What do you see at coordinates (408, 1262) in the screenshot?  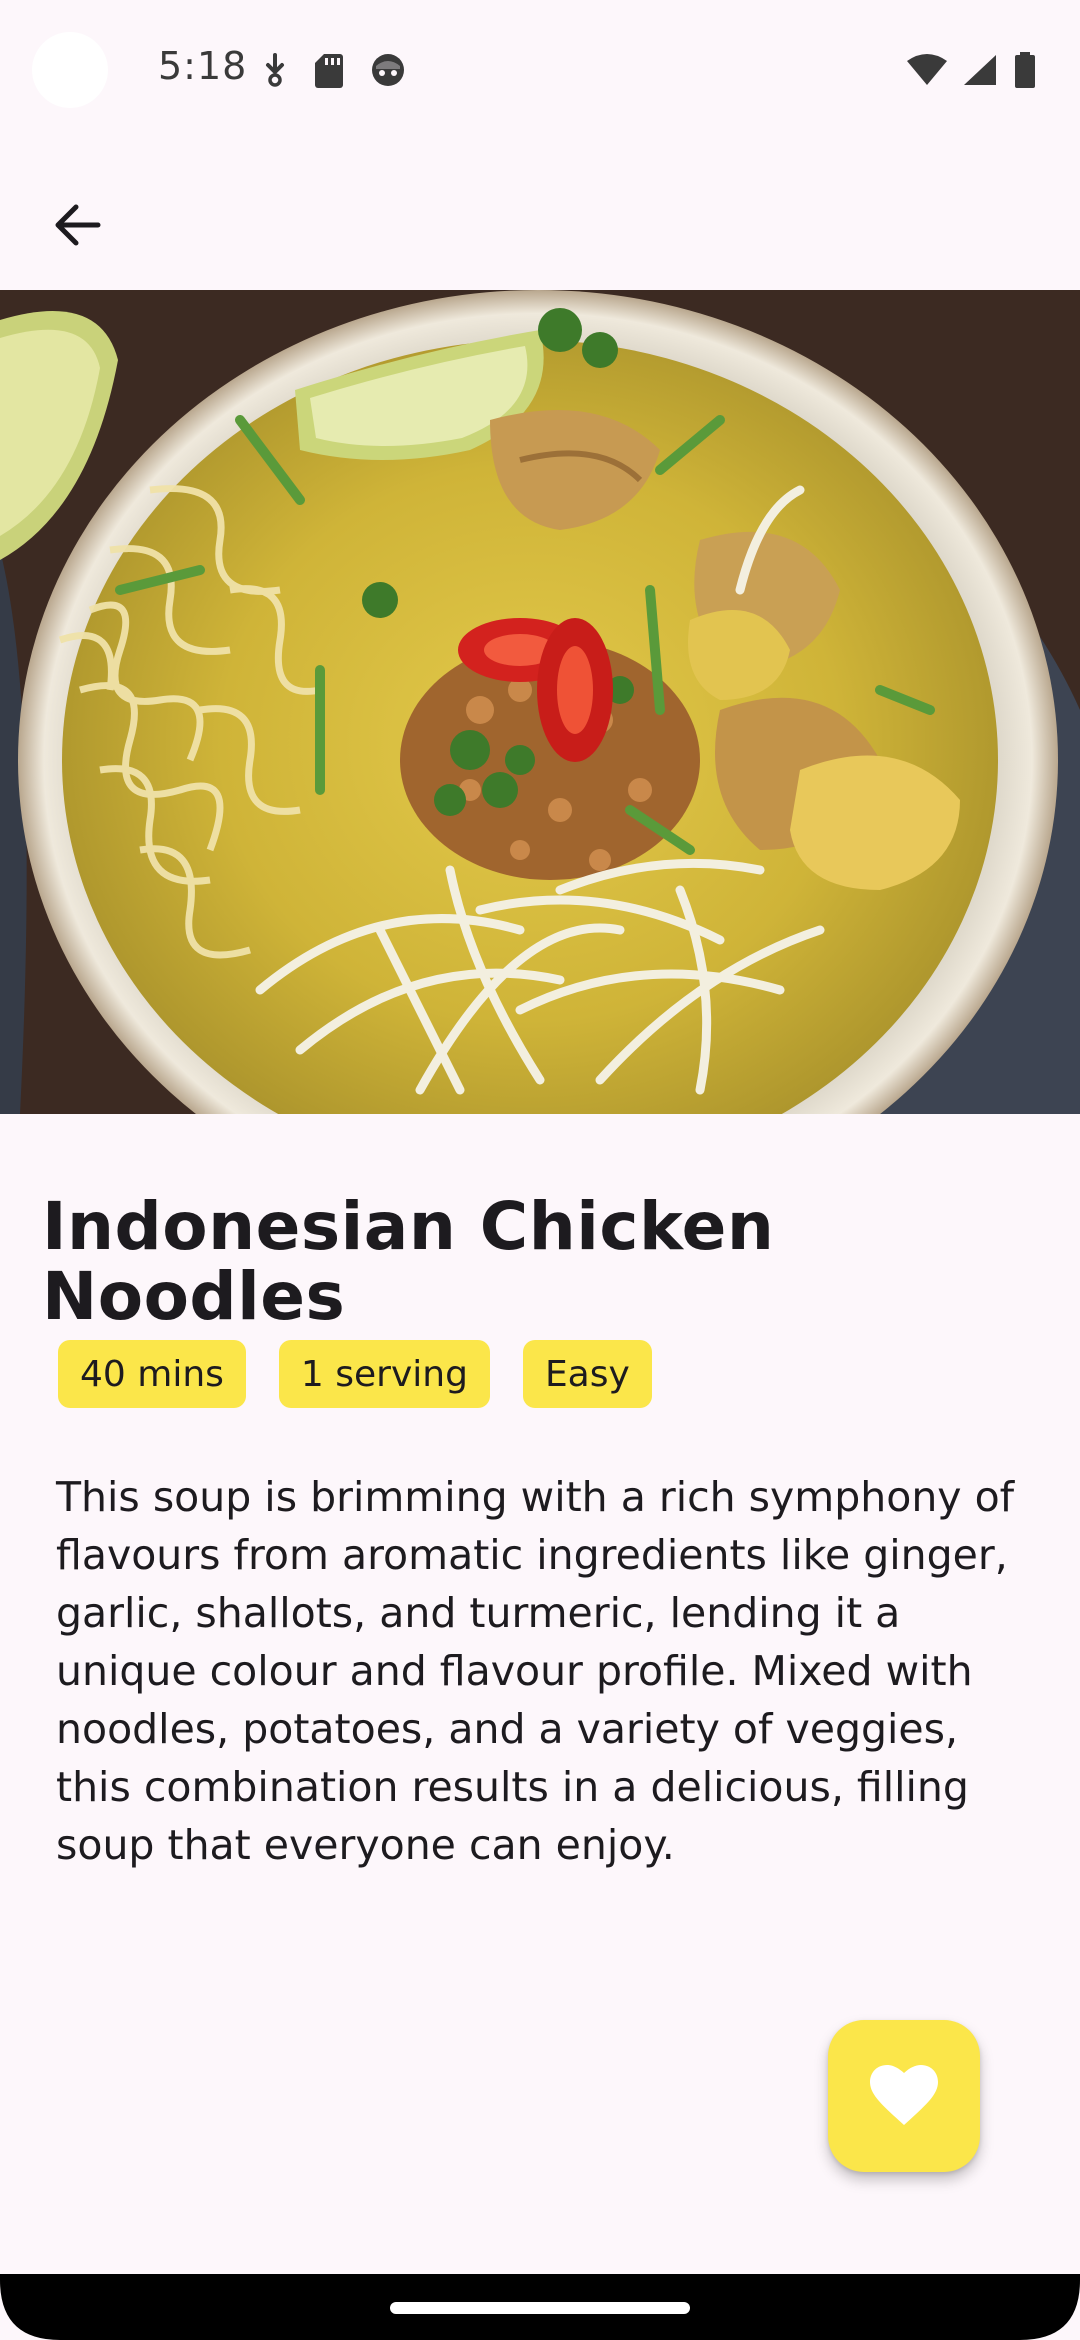 I see `recipe-title: Indonesian Chicken Noodles` at bounding box center [408, 1262].